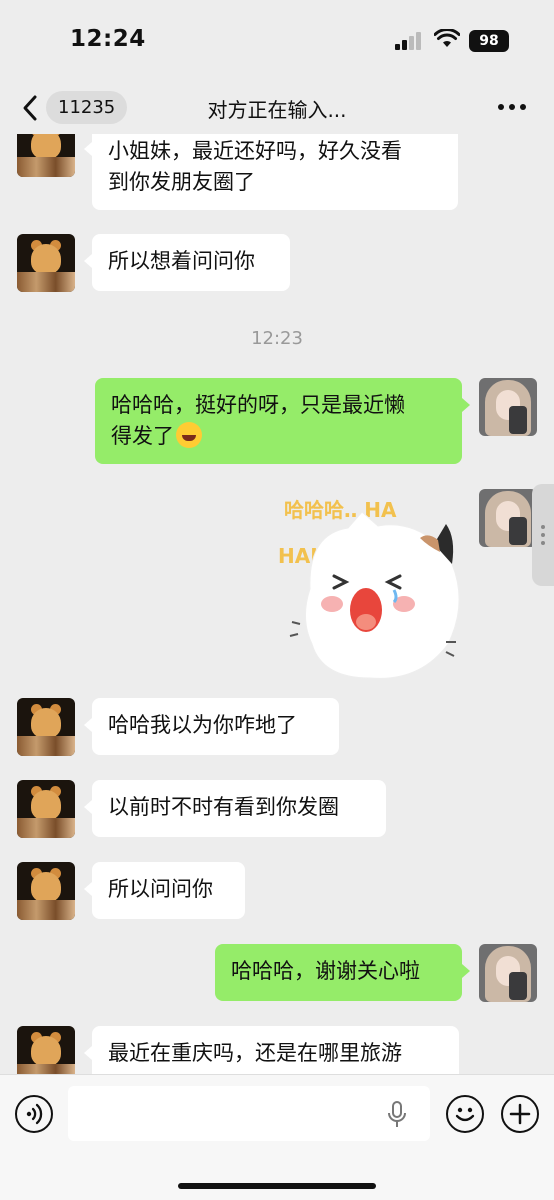  What do you see at coordinates (202, 725) in the screenshot?
I see `message-line: 哈哈我以为你咋地了` at bounding box center [202, 725].